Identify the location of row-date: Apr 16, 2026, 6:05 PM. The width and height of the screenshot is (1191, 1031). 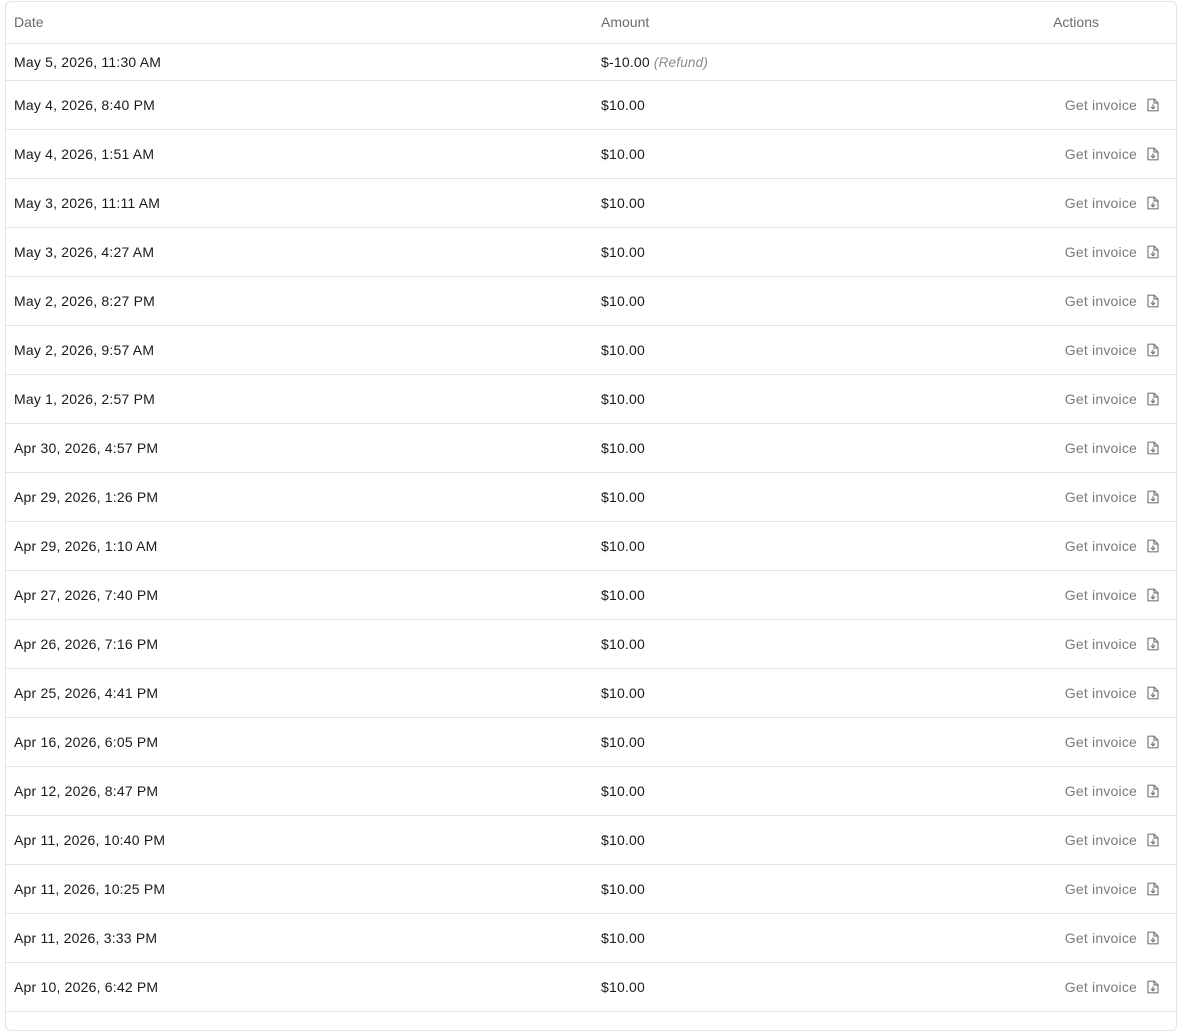
(86, 742).